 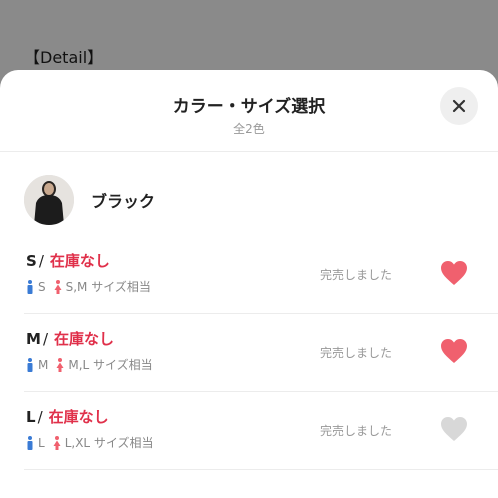 I want to click on female-size: S,M サイズ相当, so click(x=108, y=287).